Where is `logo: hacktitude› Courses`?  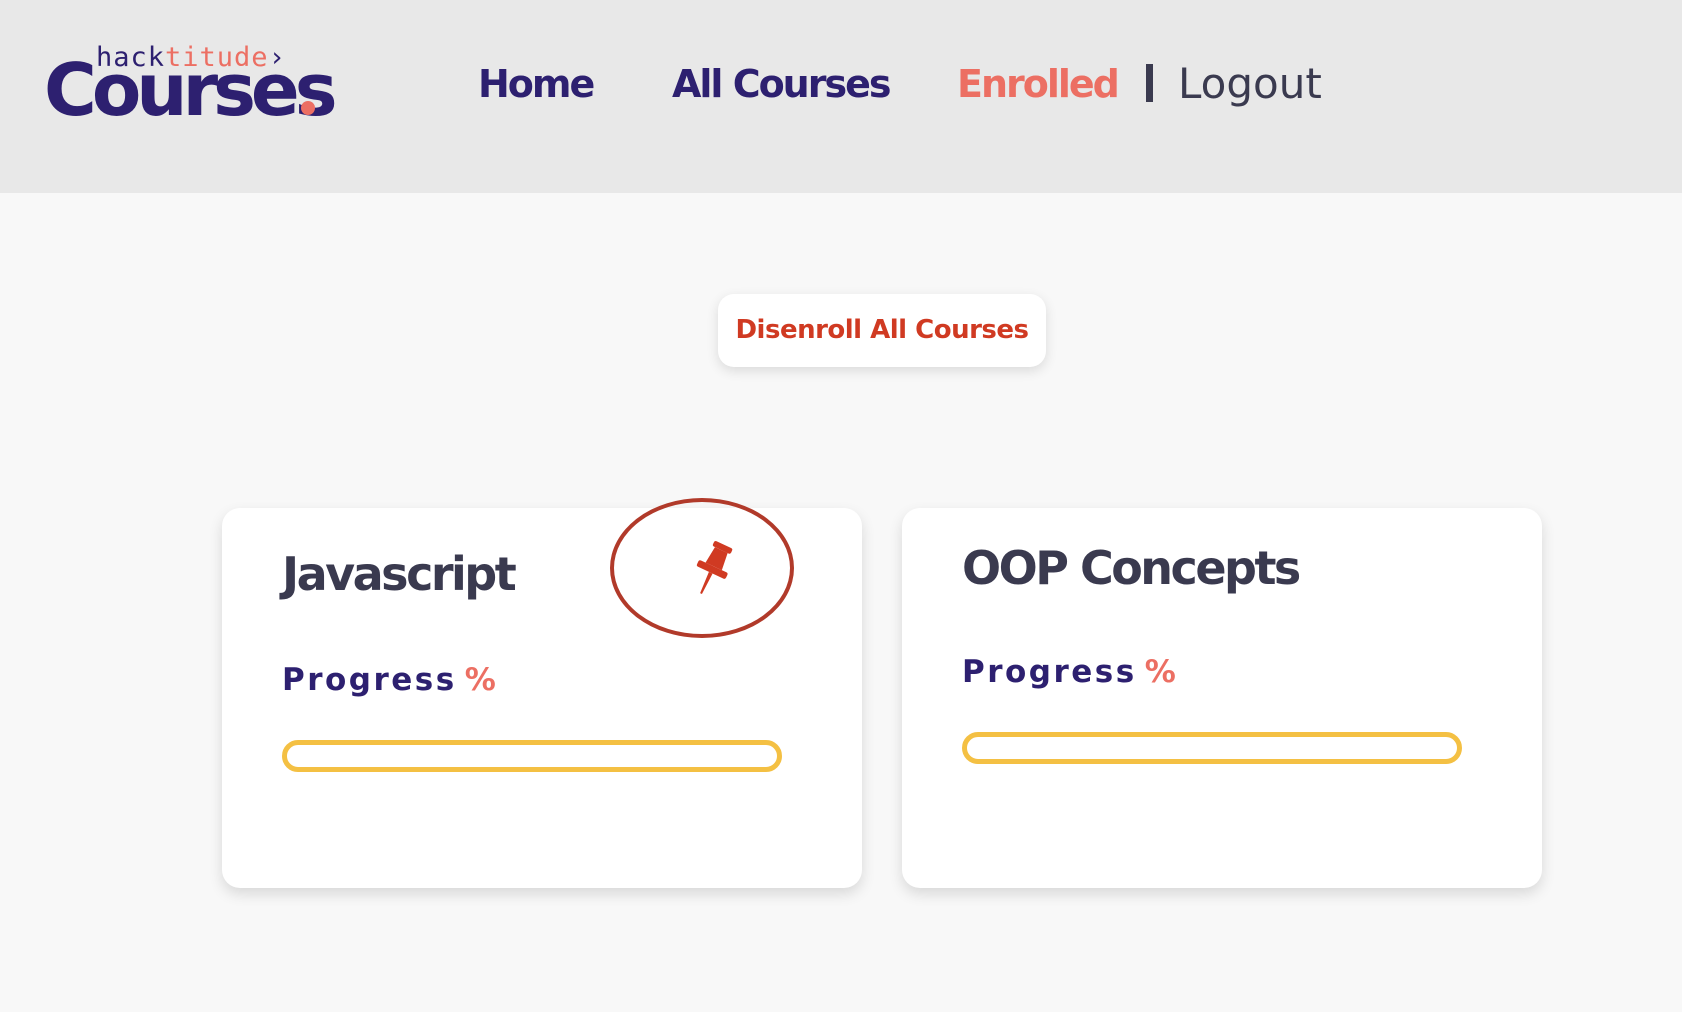
logo: hacktitude› Courses is located at coordinates (191, 85).